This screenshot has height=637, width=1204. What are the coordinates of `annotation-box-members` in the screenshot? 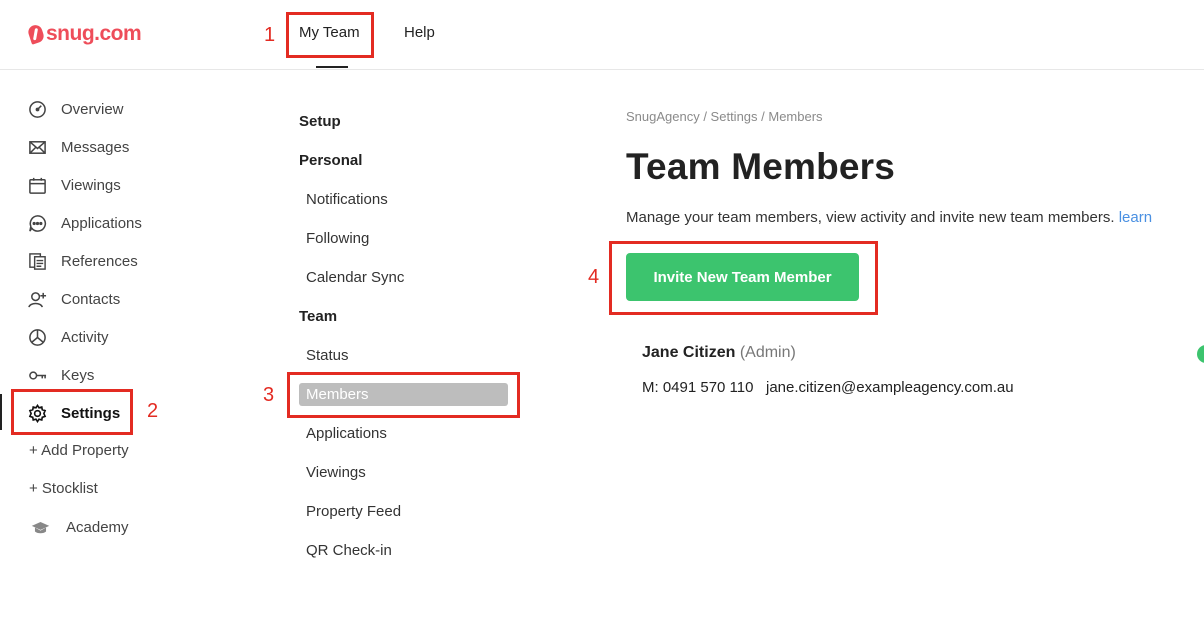 It's located at (403, 395).